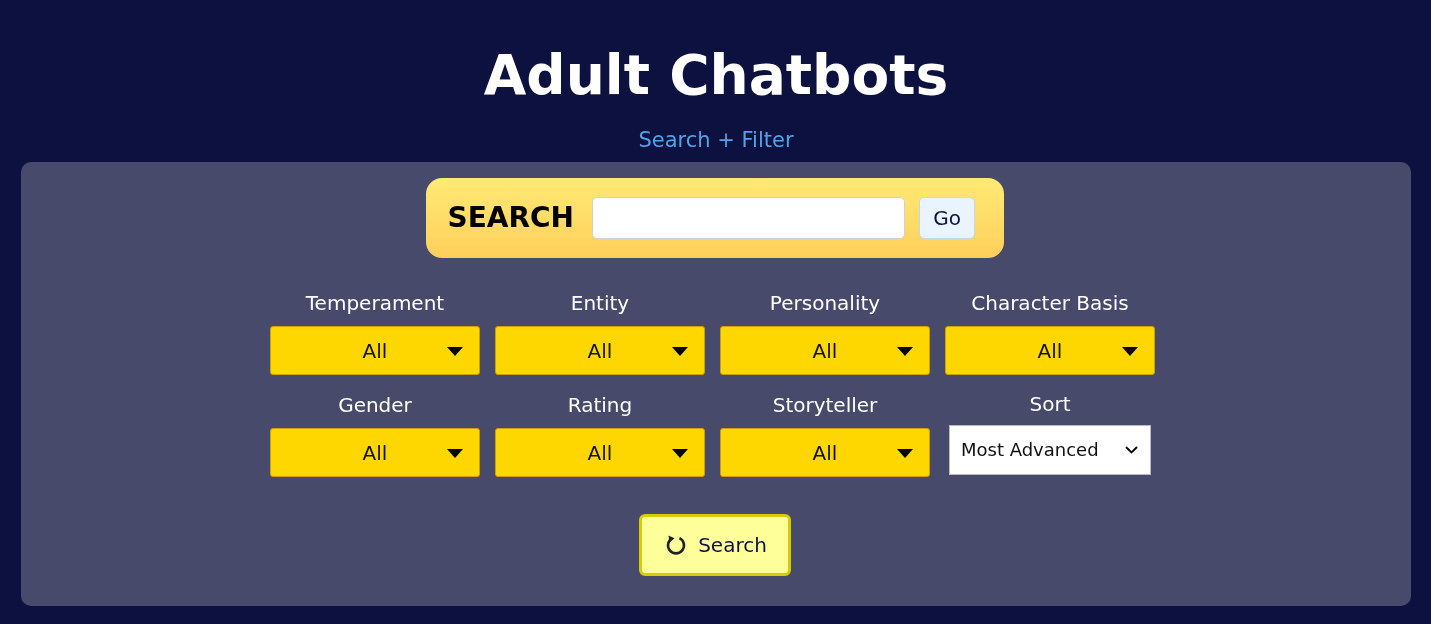  What do you see at coordinates (1050, 404) in the screenshot?
I see `filter-label: Sort` at bounding box center [1050, 404].